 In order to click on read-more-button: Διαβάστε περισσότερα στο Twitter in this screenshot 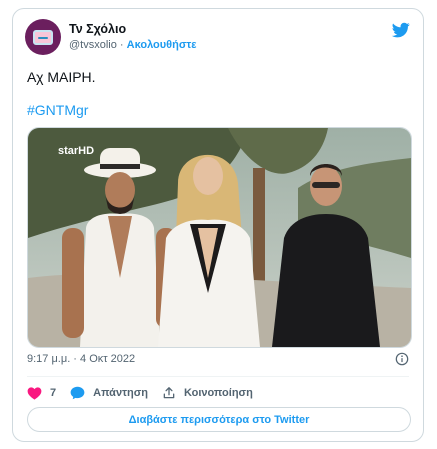, I will do `click(219, 419)`.